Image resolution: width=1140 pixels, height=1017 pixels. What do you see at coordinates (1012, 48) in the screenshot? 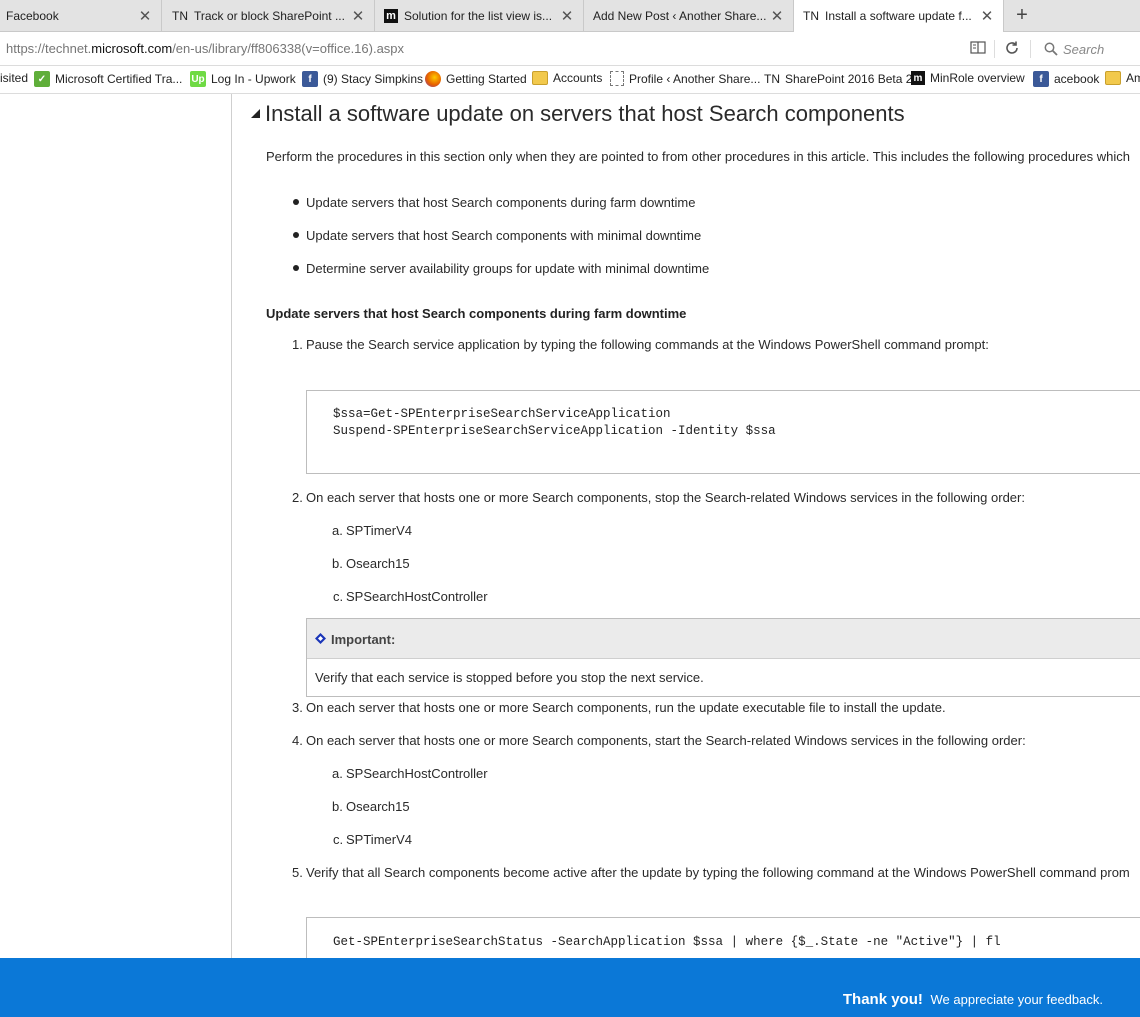
I see `reload-icon` at bounding box center [1012, 48].